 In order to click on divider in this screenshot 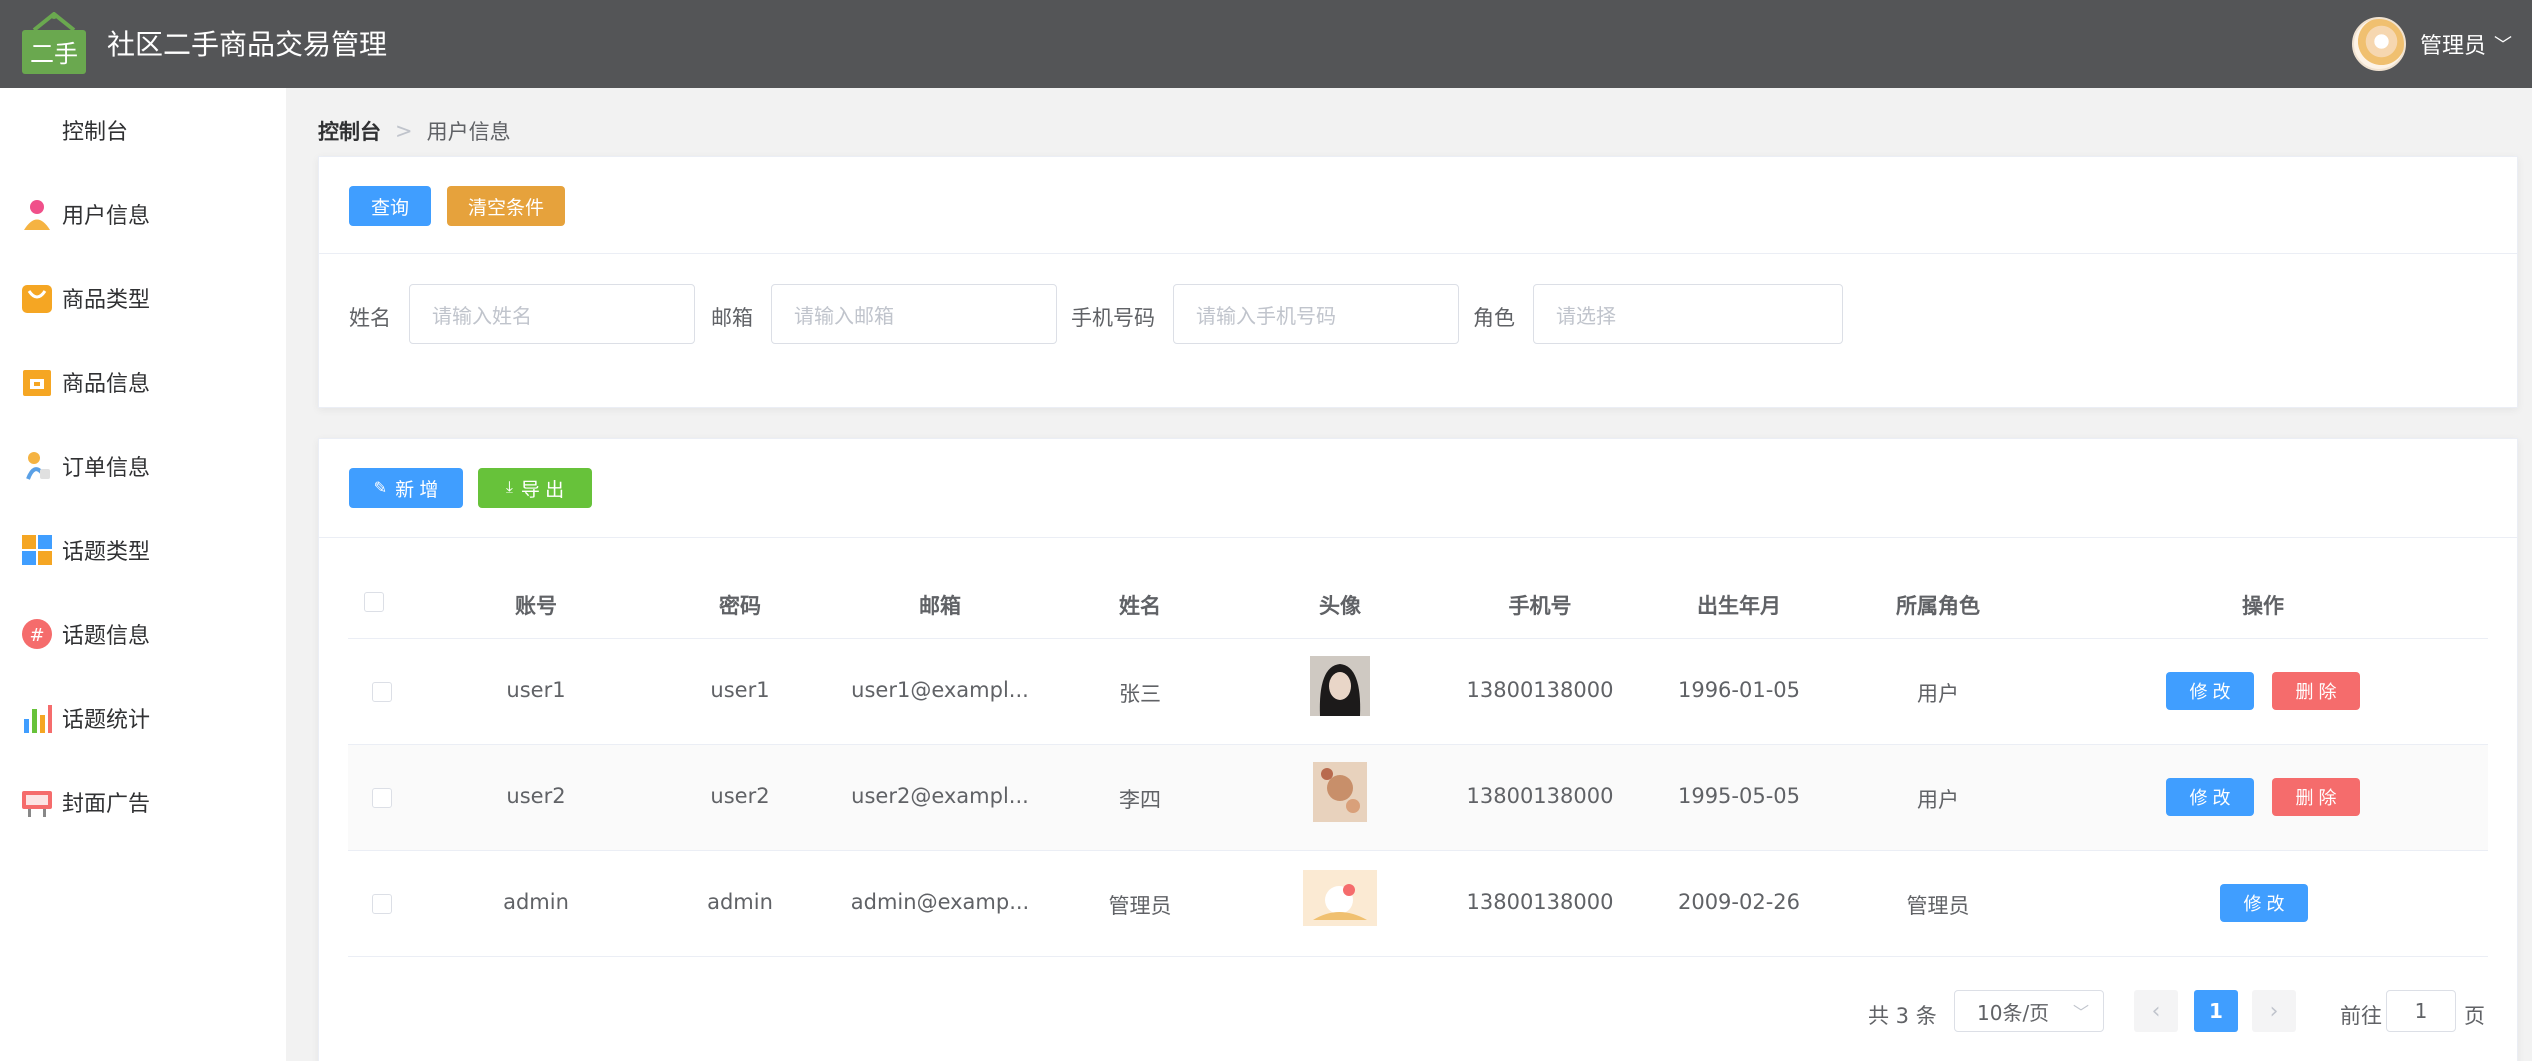, I will do `click(1418, 253)`.